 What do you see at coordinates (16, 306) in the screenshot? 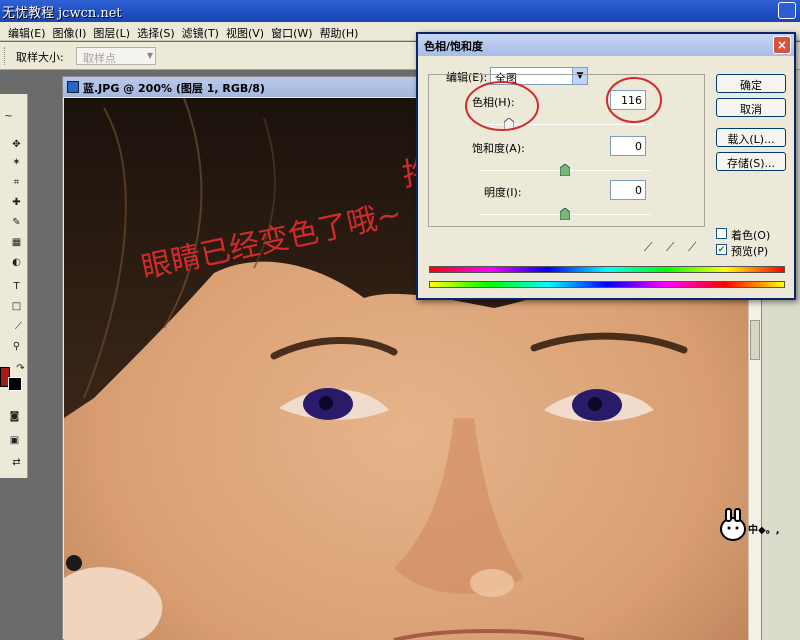
I see `shape-tool-icon: □` at bounding box center [16, 306].